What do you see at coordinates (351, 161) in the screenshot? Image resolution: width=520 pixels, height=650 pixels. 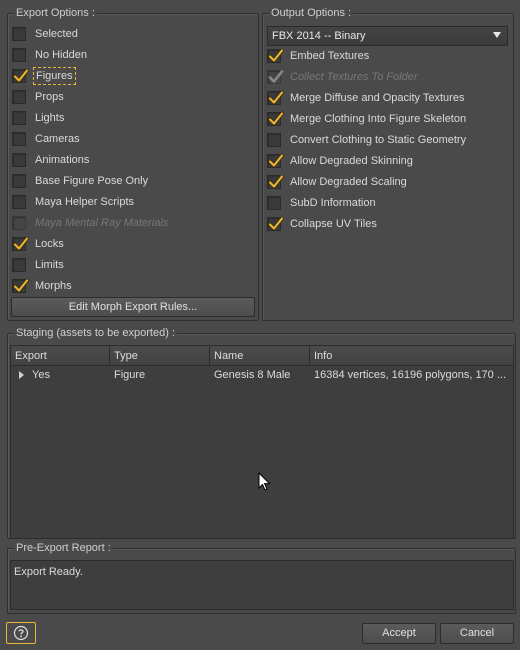 I see `checkbox-label: Allow Degraded Skinning` at bounding box center [351, 161].